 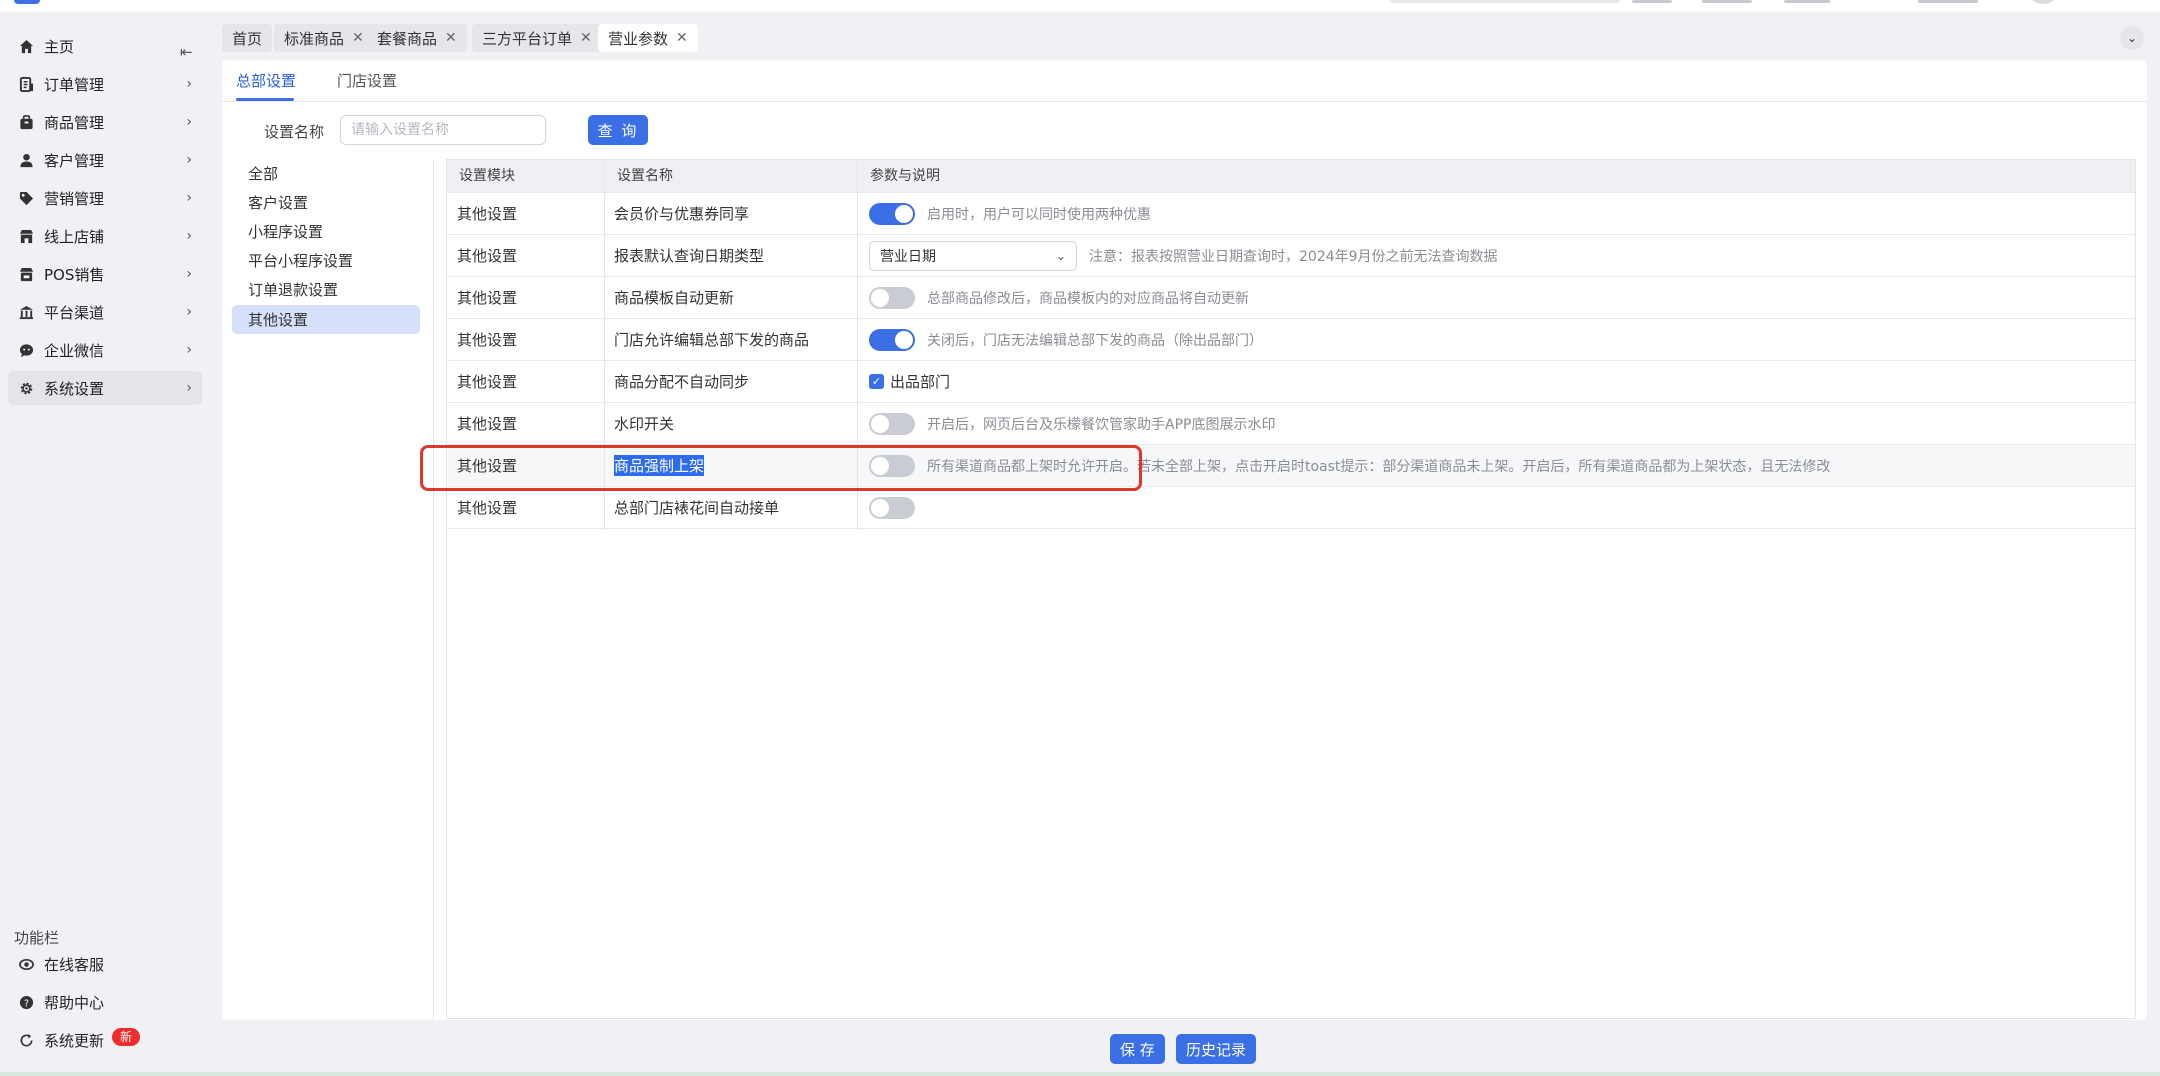 What do you see at coordinates (326, 319) in the screenshot?
I see `category-other: 其他设置` at bounding box center [326, 319].